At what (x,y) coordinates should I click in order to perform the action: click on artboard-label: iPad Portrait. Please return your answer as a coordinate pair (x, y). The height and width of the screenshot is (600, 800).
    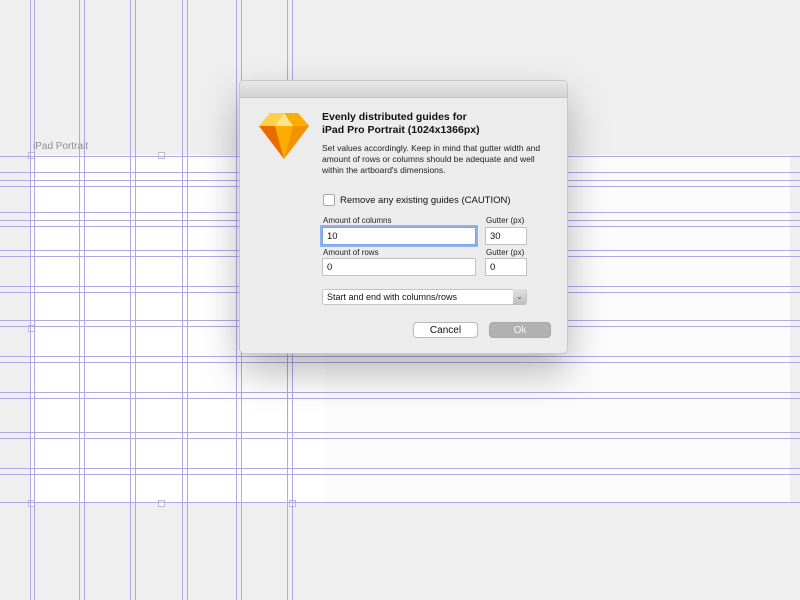
    Looking at the image, I should click on (60, 146).